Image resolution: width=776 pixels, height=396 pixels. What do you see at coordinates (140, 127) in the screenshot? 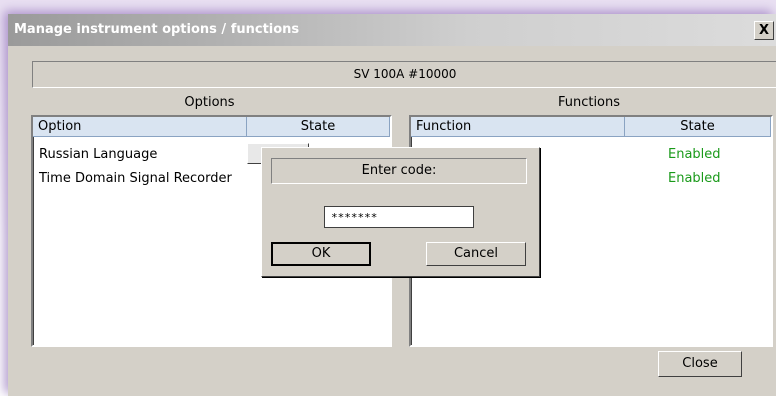
I see `column-header-option: Option` at bounding box center [140, 127].